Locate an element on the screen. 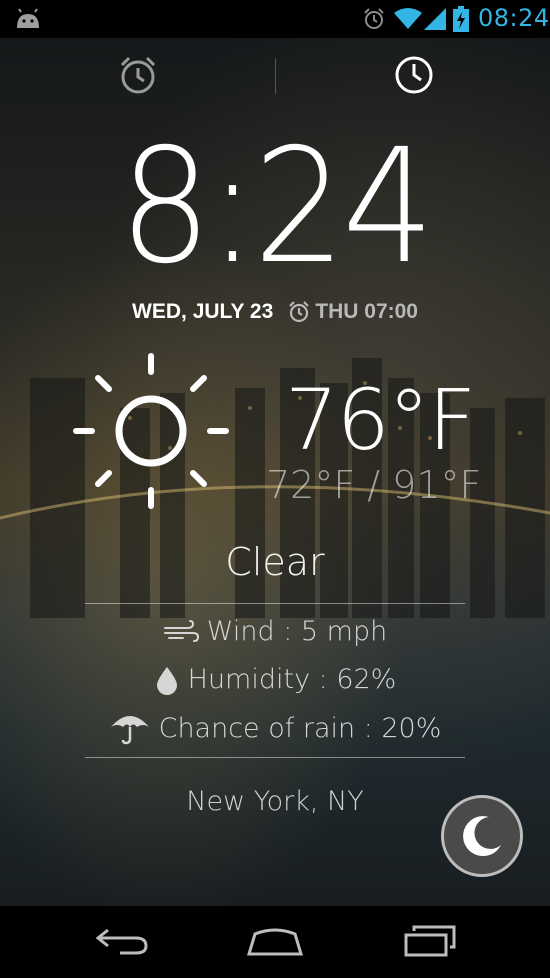  humidity-label: Humidity : 62% is located at coordinates (292, 679).